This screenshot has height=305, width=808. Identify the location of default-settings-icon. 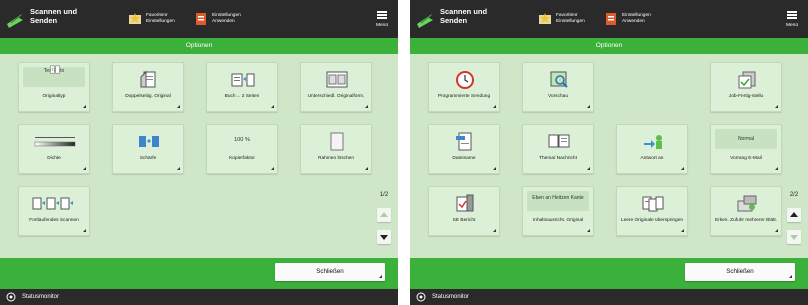
(611, 19).